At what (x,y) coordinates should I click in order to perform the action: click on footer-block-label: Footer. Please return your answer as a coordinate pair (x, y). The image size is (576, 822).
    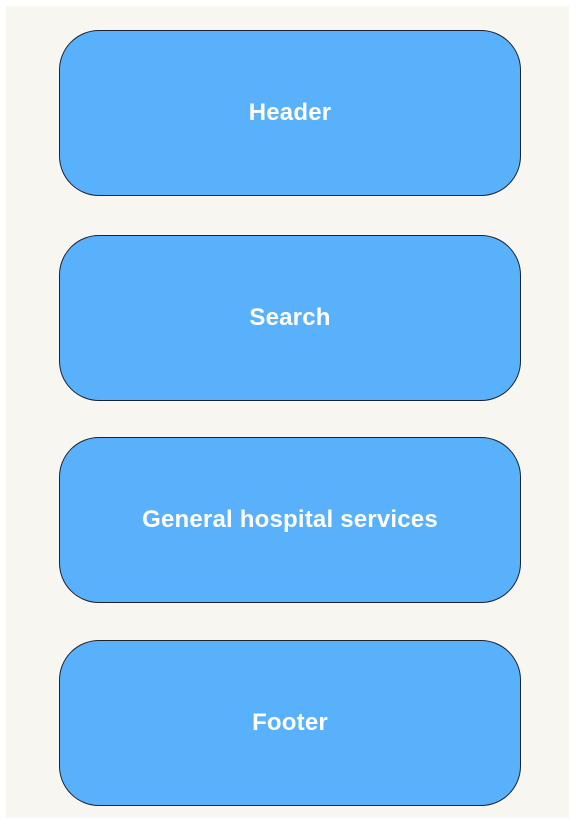
    Looking at the image, I should click on (290, 722).